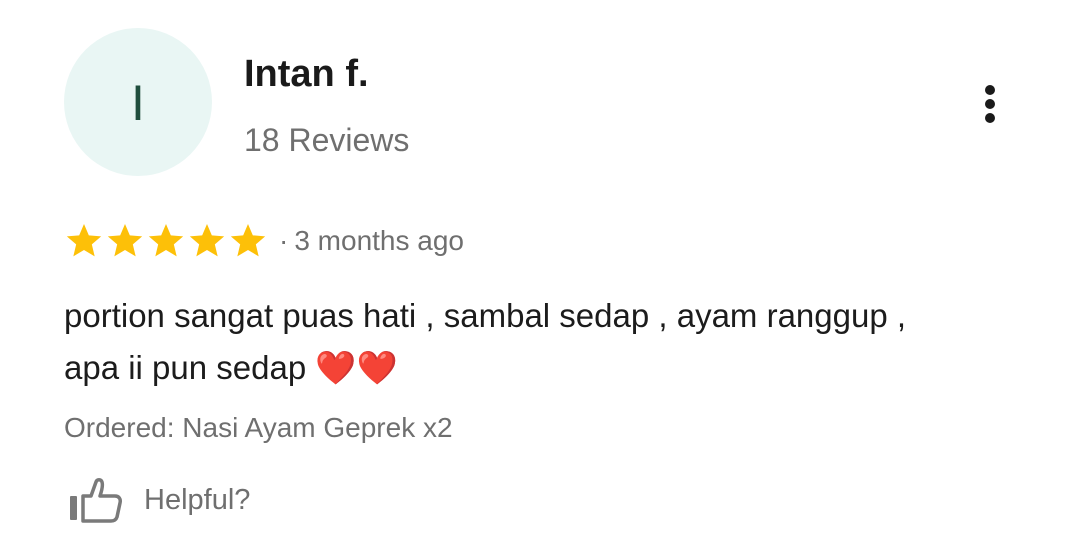 The image size is (1080, 551). Describe the element at coordinates (379, 240) in the screenshot. I see `review-date: 3 months ago` at that location.